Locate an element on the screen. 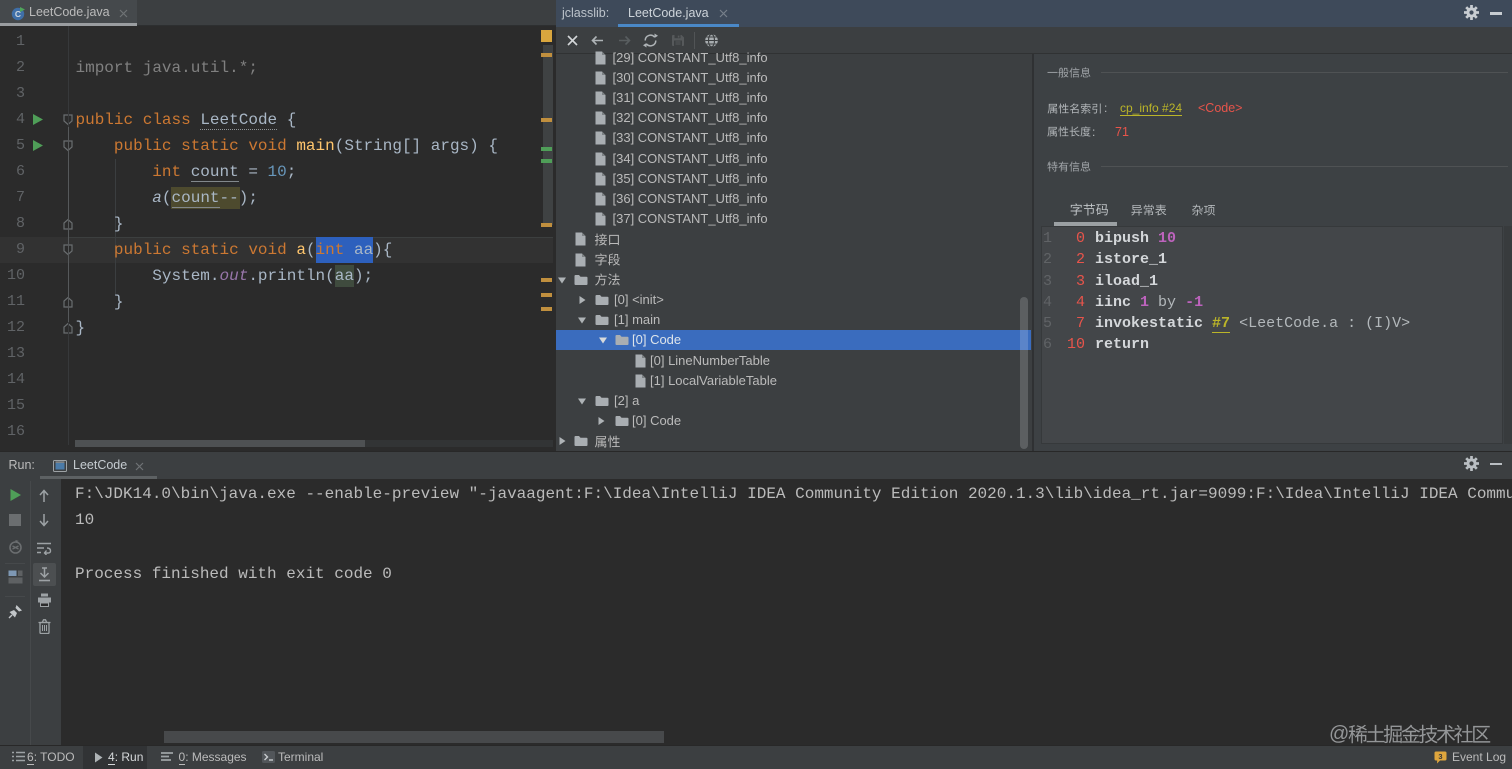  svg-text: 3 is located at coordinates (1440, 756).